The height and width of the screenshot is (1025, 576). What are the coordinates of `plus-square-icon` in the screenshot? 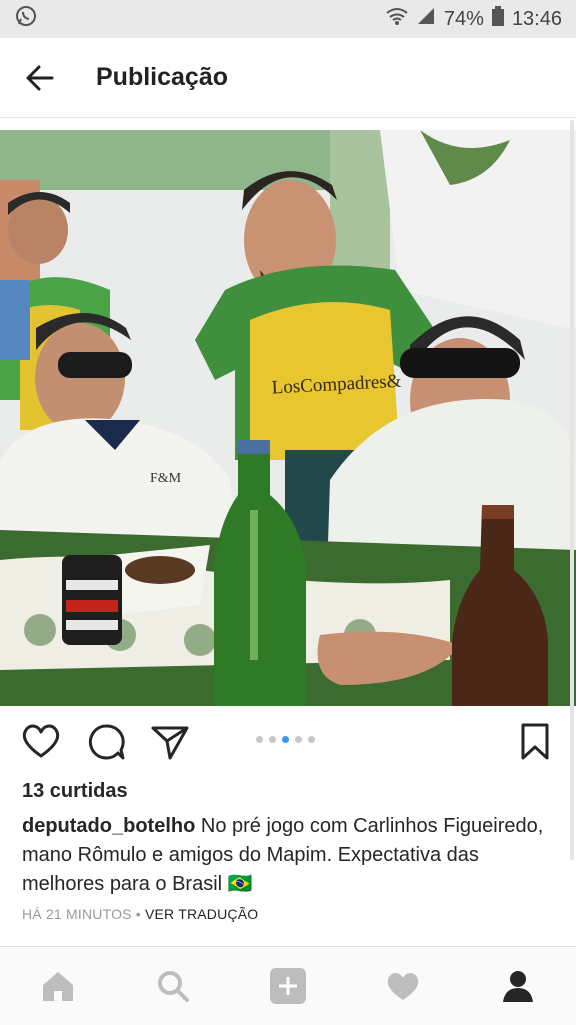 It's located at (287, 986).